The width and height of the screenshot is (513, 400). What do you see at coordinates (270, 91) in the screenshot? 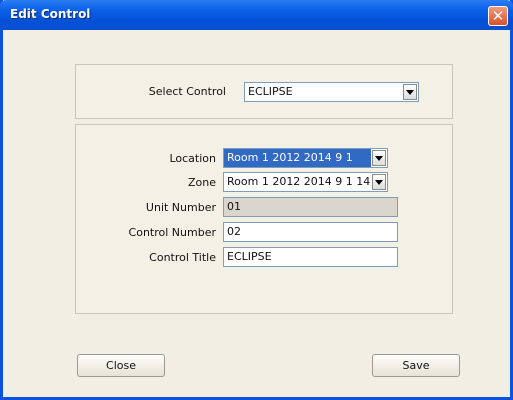
I see `select-control-value: ECLIPSE` at bounding box center [270, 91].